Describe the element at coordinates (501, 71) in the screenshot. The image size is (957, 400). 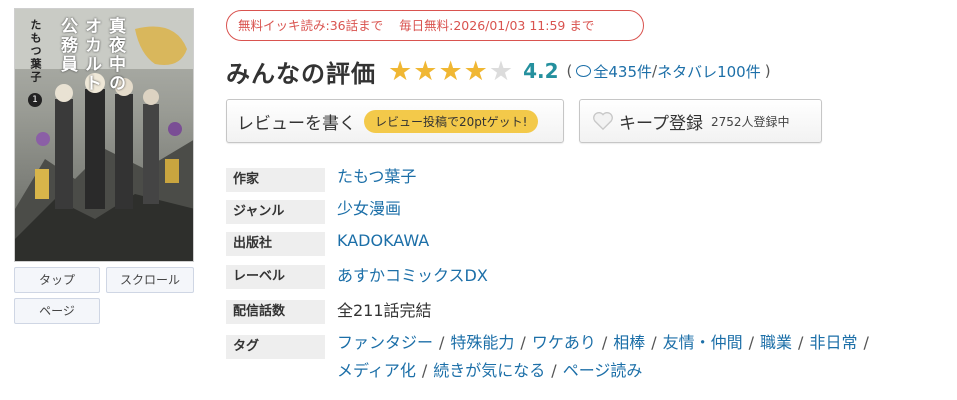
I see `star-empty-icon: ★` at that location.